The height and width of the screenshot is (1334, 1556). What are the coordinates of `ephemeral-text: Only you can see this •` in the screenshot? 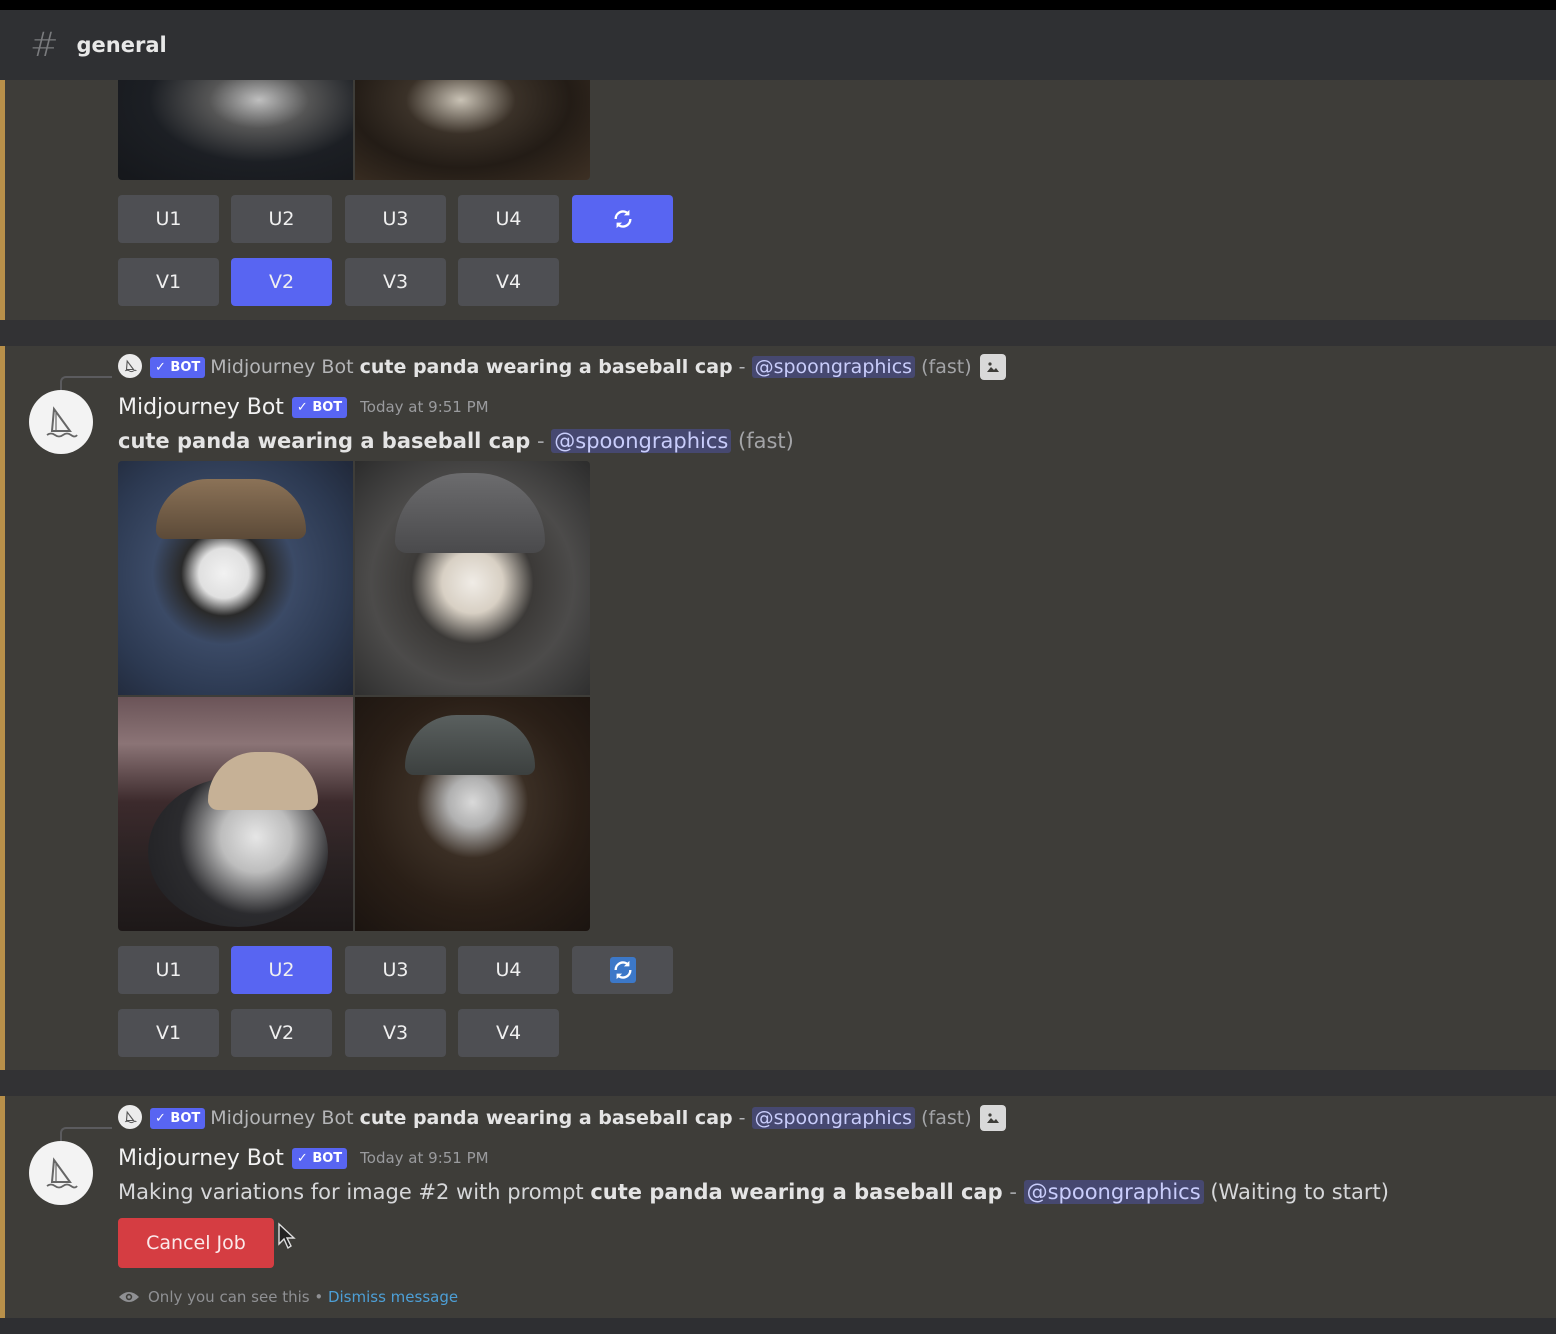 It's located at (238, 1297).